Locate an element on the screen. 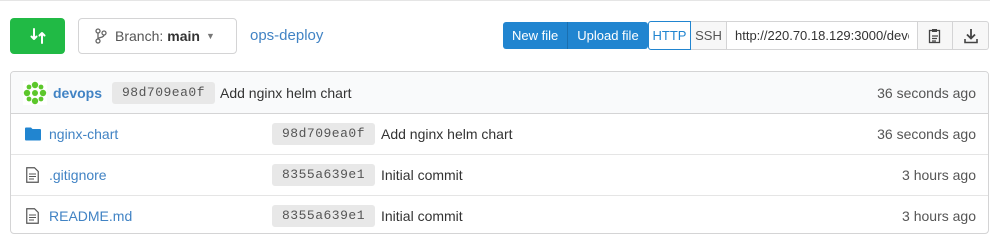 This screenshot has width=1000, height=242. commit-sha: 98d709ea0f is located at coordinates (164, 92).